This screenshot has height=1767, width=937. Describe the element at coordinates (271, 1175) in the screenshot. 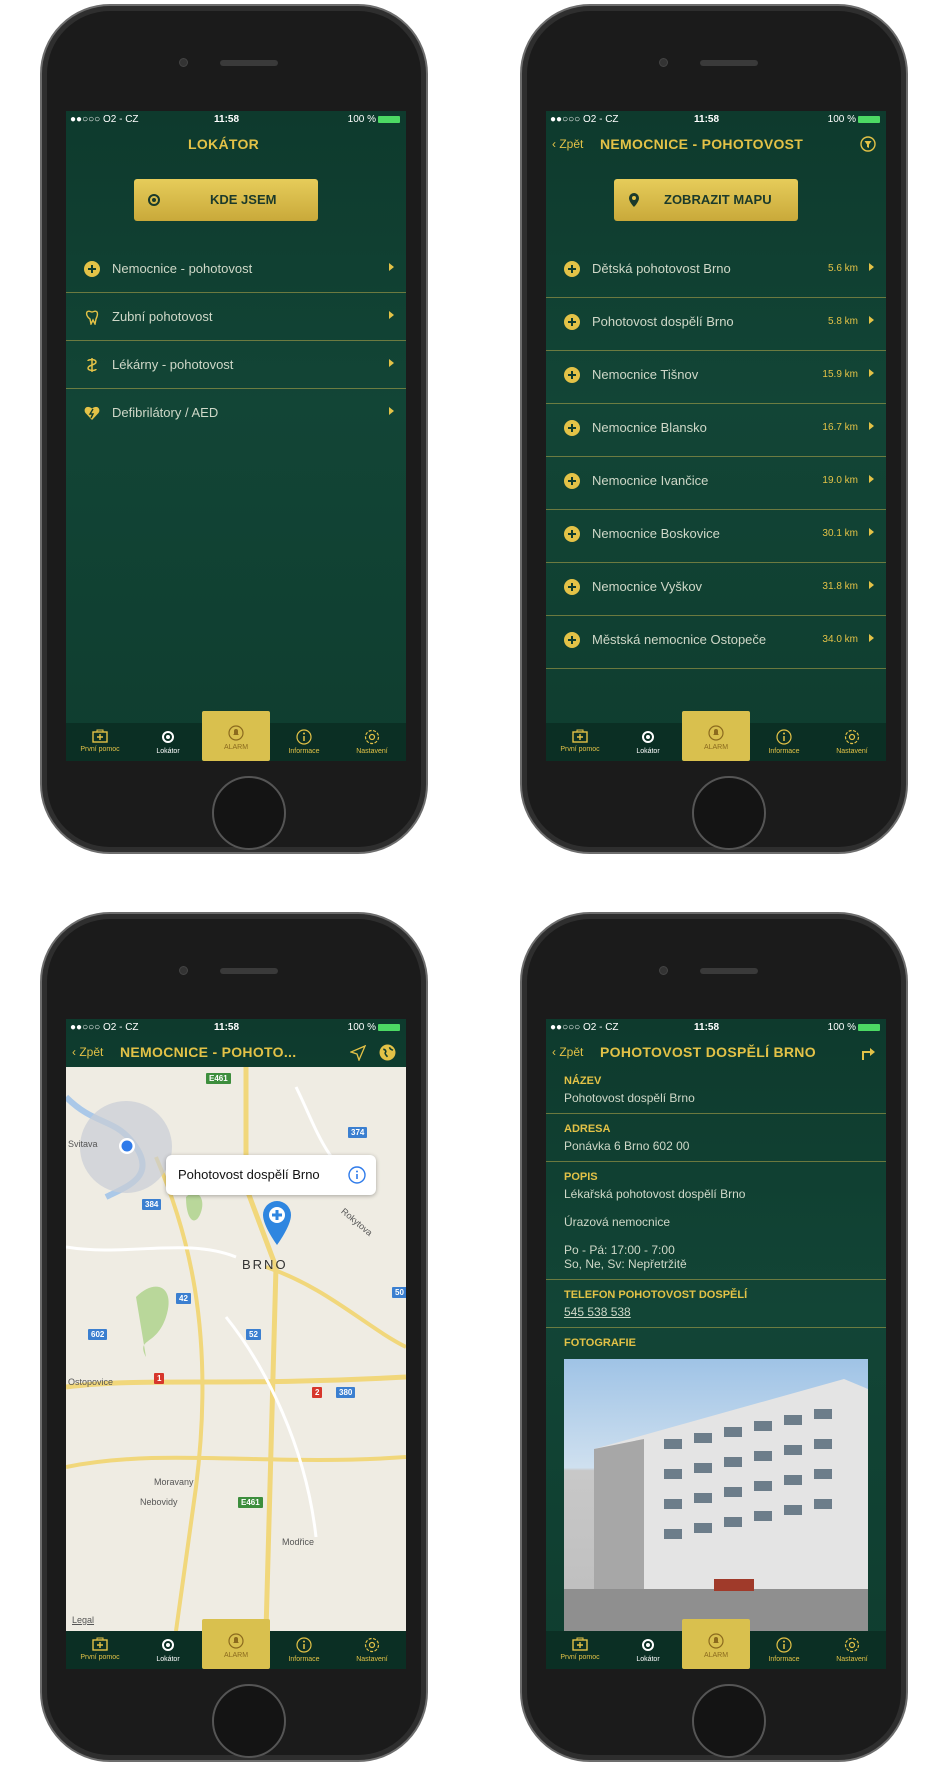

I see `map-callout: Pohotovost dospělí Brno` at that location.